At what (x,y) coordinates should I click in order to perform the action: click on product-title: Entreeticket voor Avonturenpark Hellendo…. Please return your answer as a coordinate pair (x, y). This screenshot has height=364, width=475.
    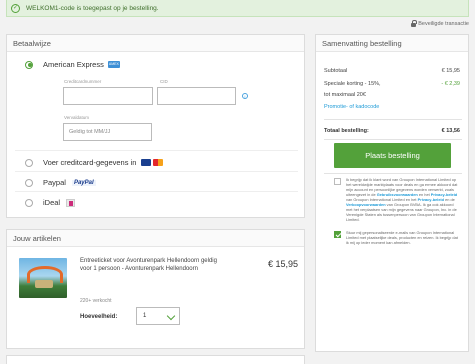
    Looking at the image, I should click on (148, 265).